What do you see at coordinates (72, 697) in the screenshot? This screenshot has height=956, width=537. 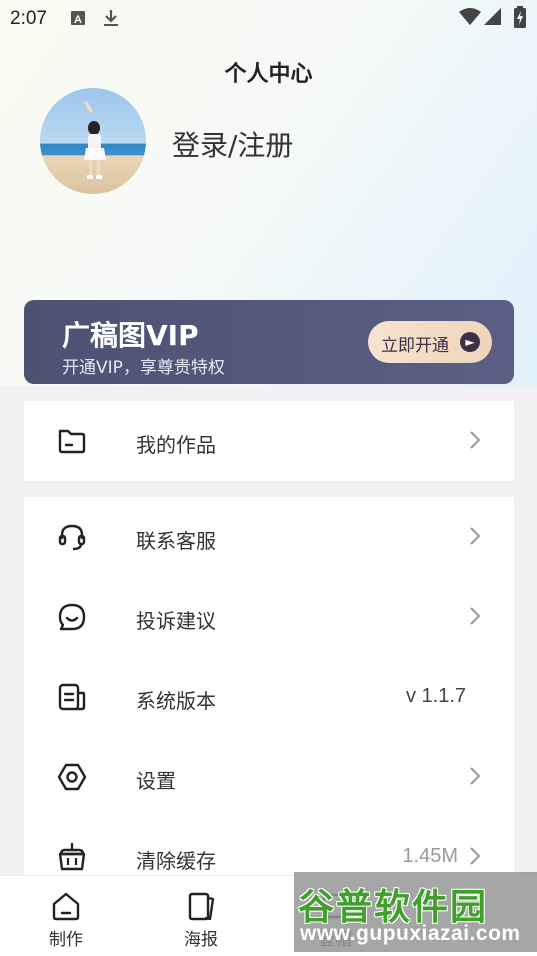 I see `version-icon` at bounding box center [72, 697].